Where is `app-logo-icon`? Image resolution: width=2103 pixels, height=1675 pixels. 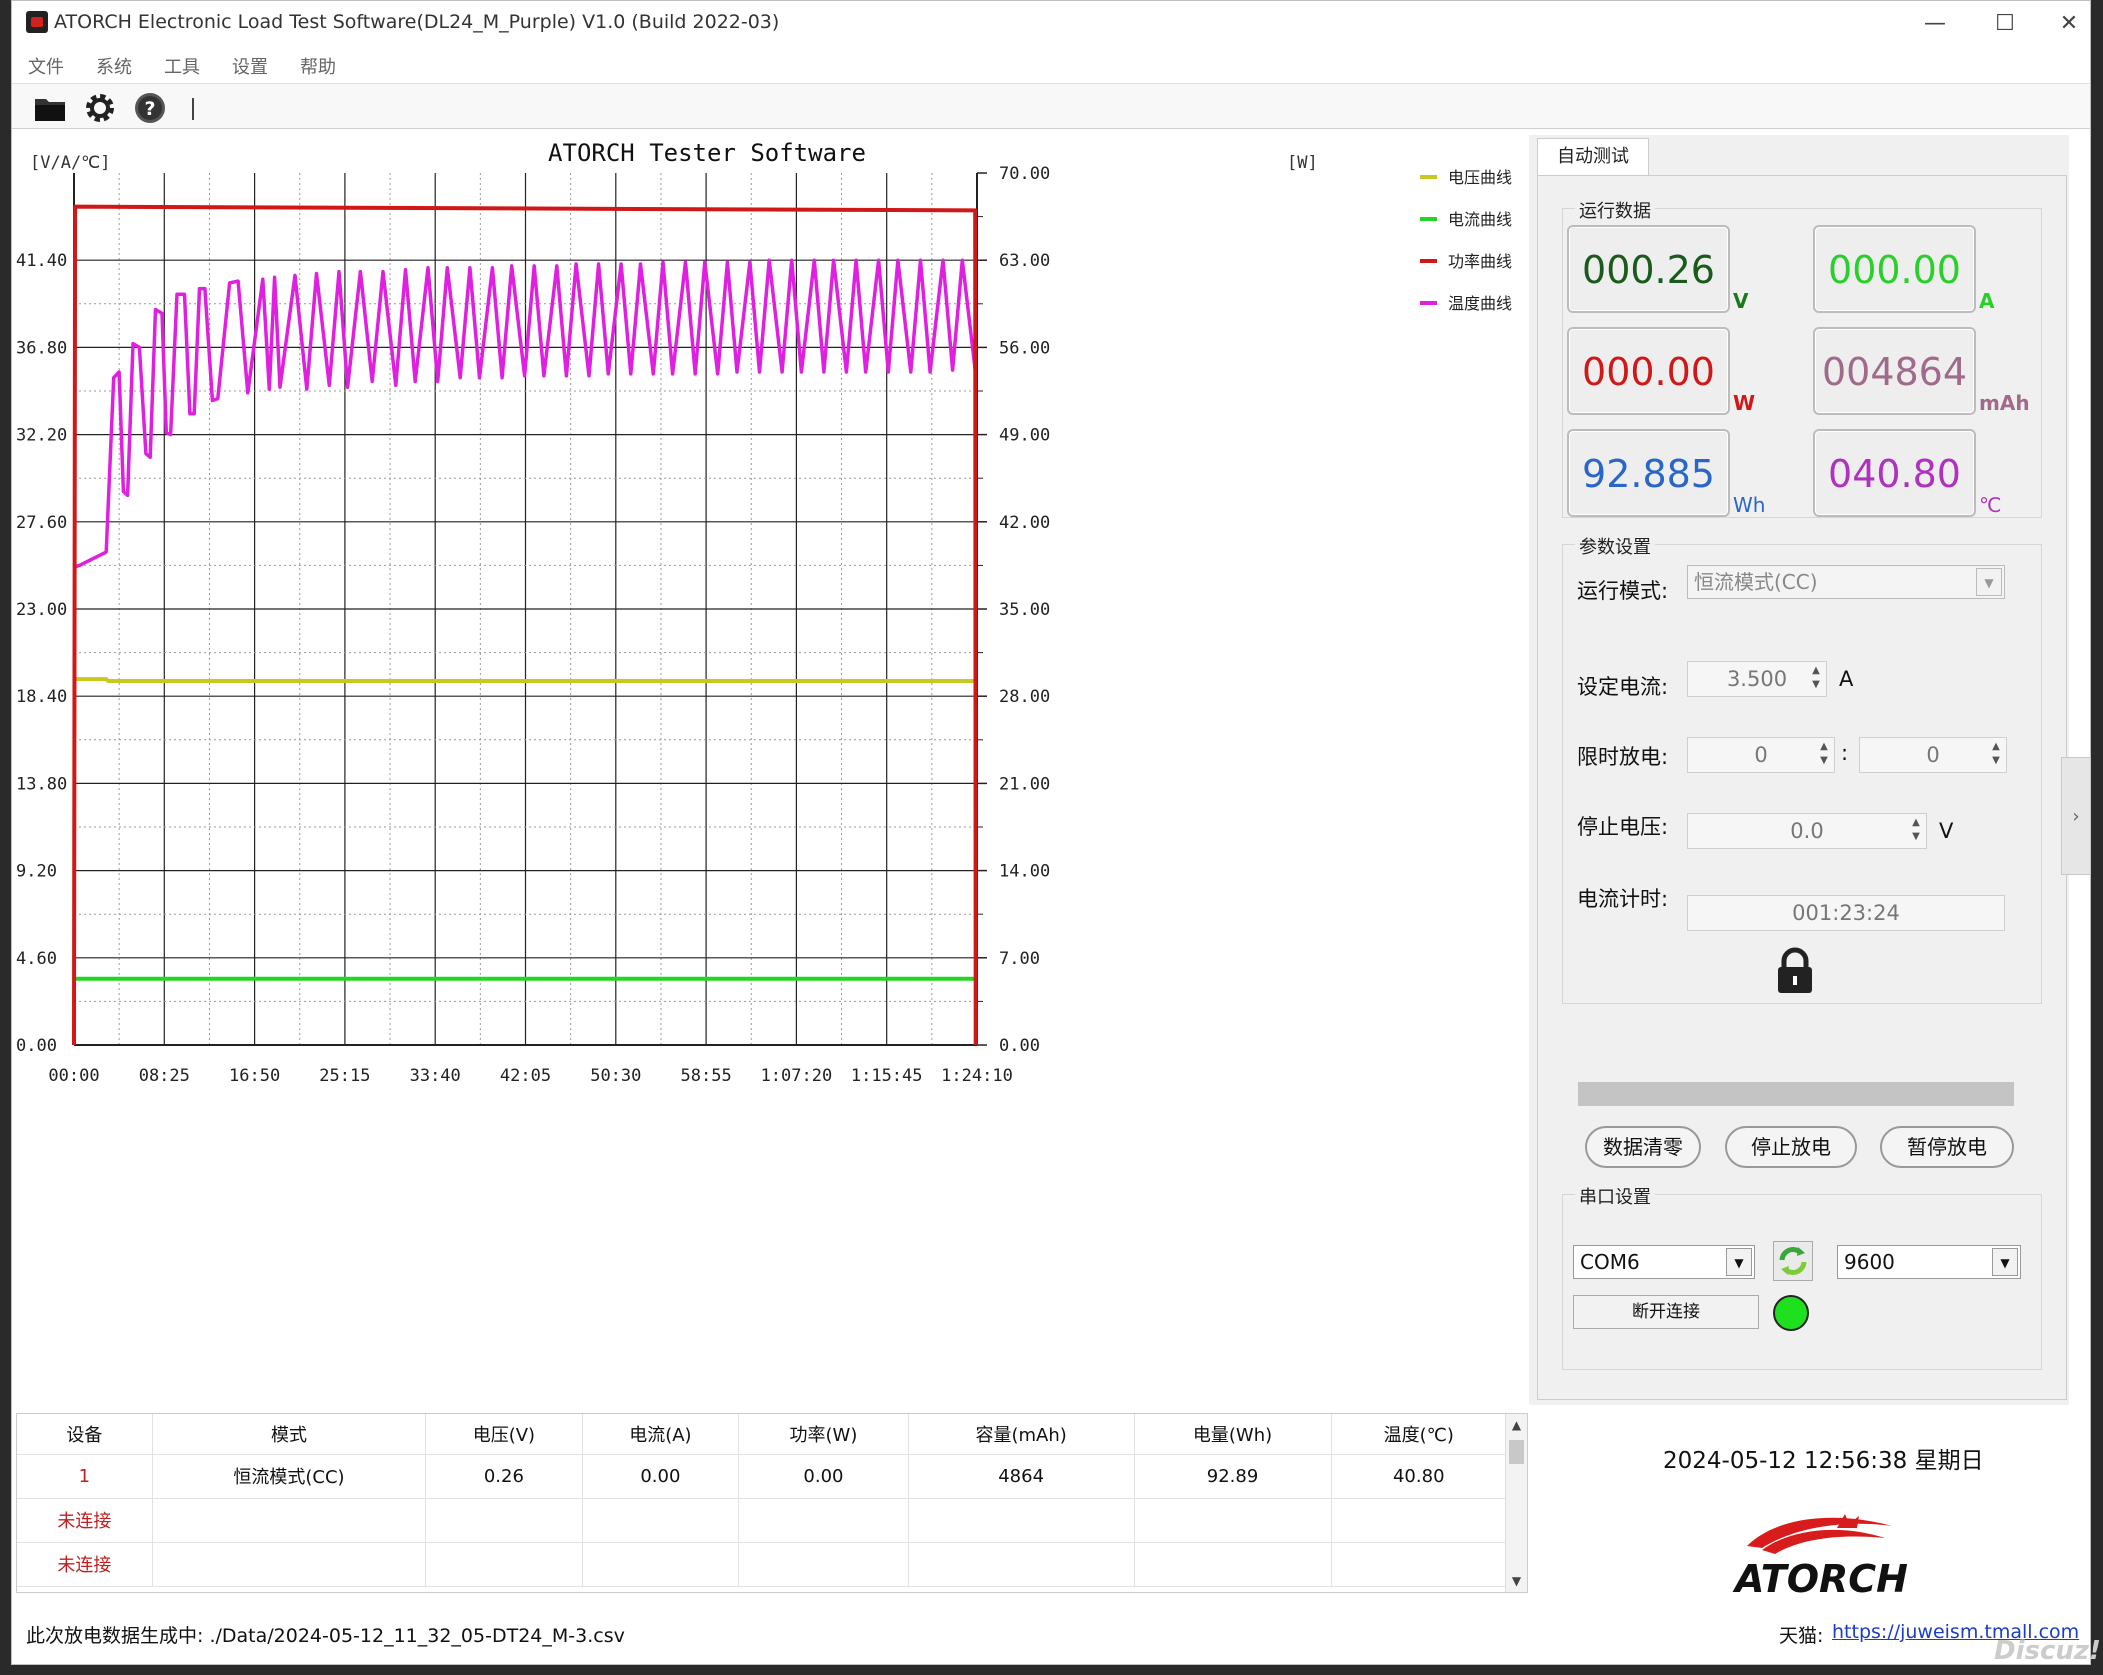
app-logo-icon is located at coordinates (37, 22).